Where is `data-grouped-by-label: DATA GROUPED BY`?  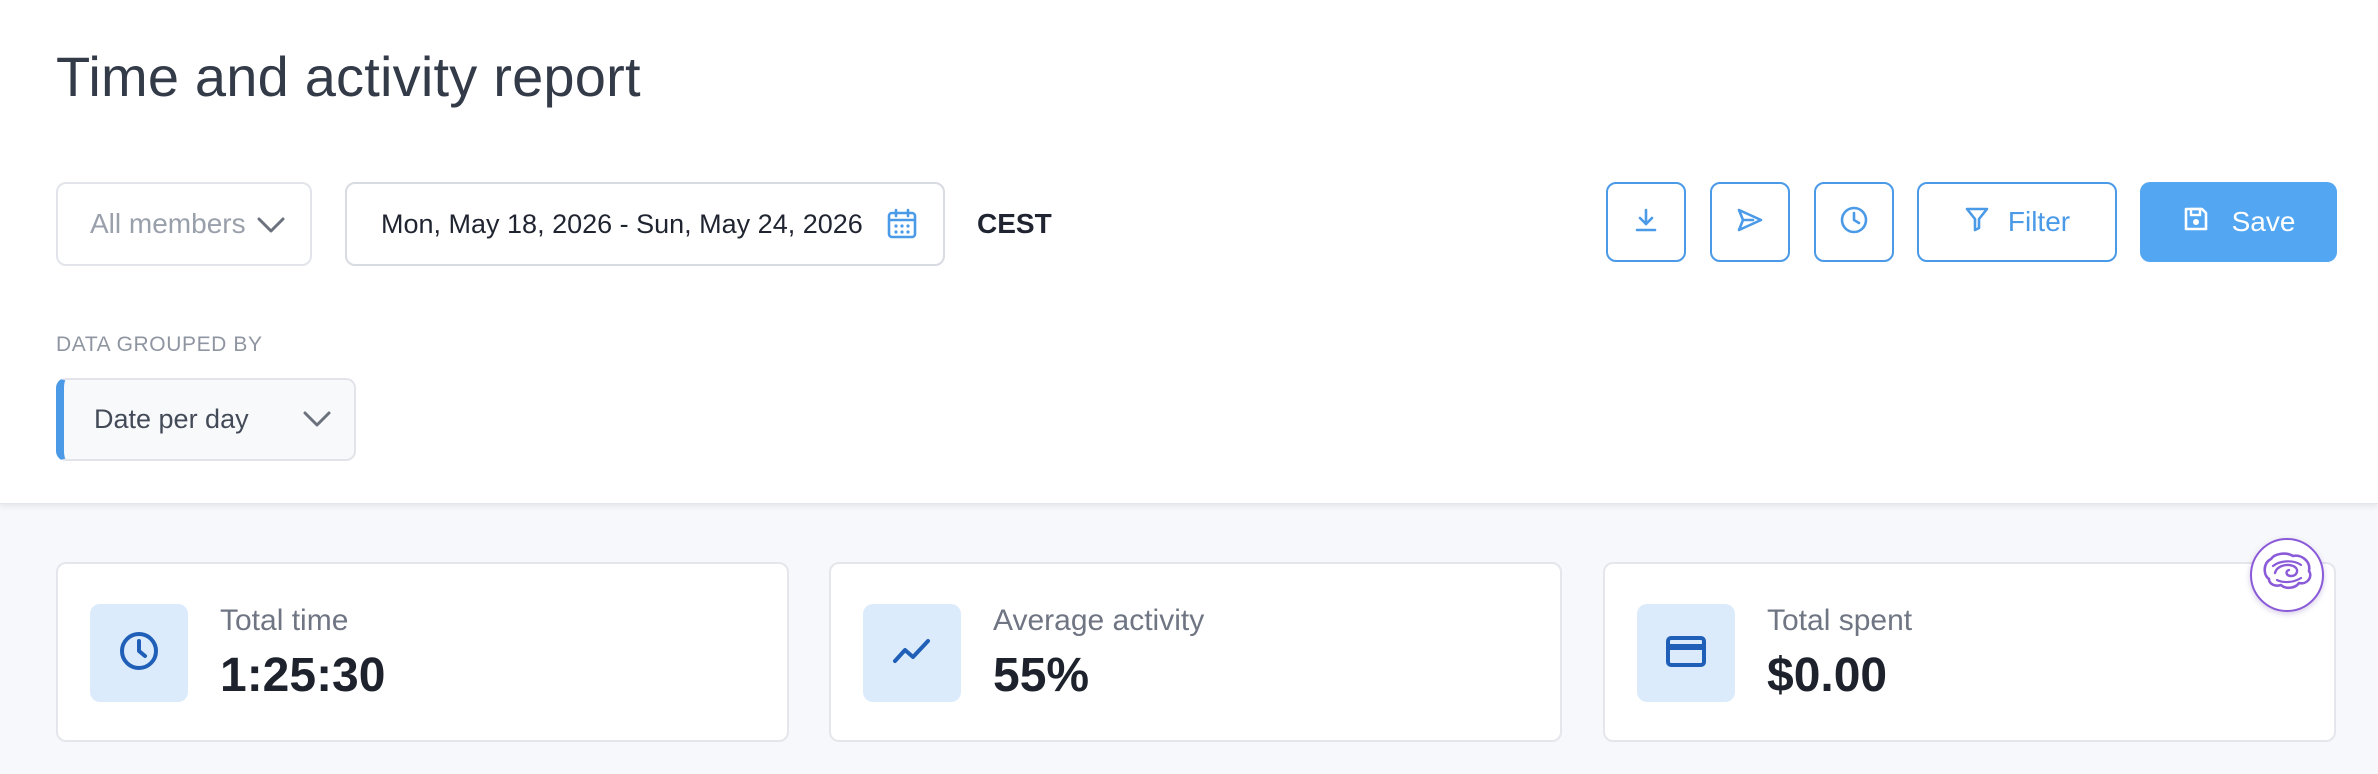
data-grouped-by-label: DATA GROUPED BY is located at coordinates (159, 344).